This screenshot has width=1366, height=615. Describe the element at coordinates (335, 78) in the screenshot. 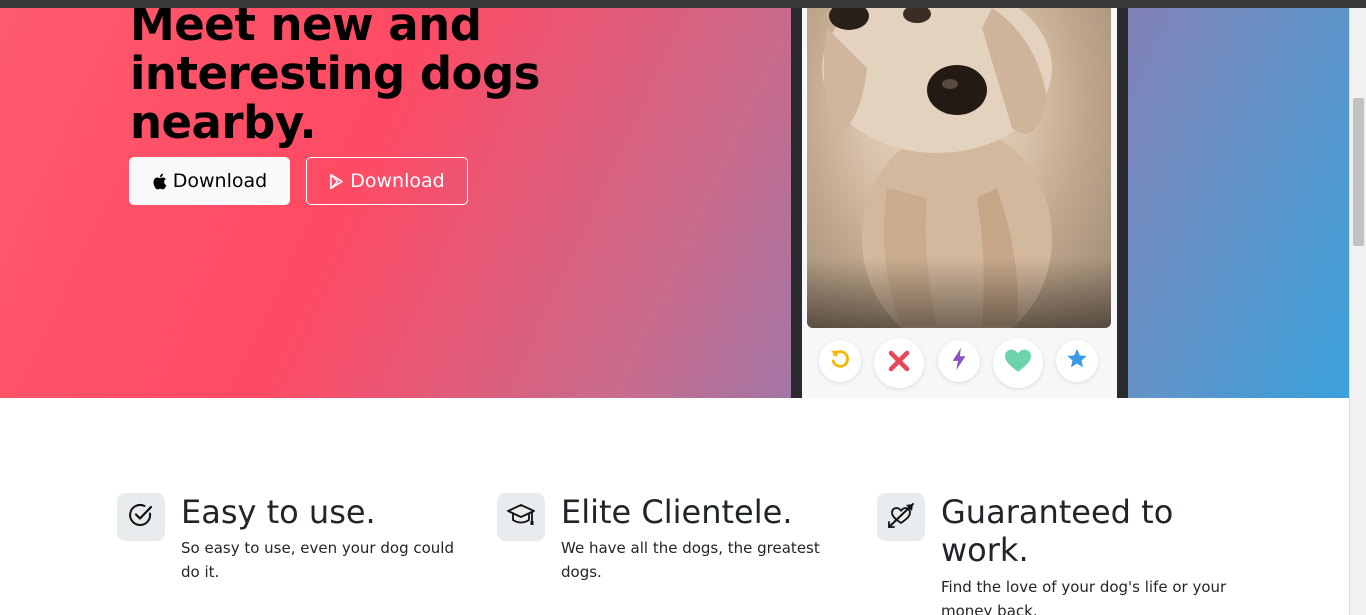

I see `hero-headline: Meet new and interesting dogs nearby.` at that location.